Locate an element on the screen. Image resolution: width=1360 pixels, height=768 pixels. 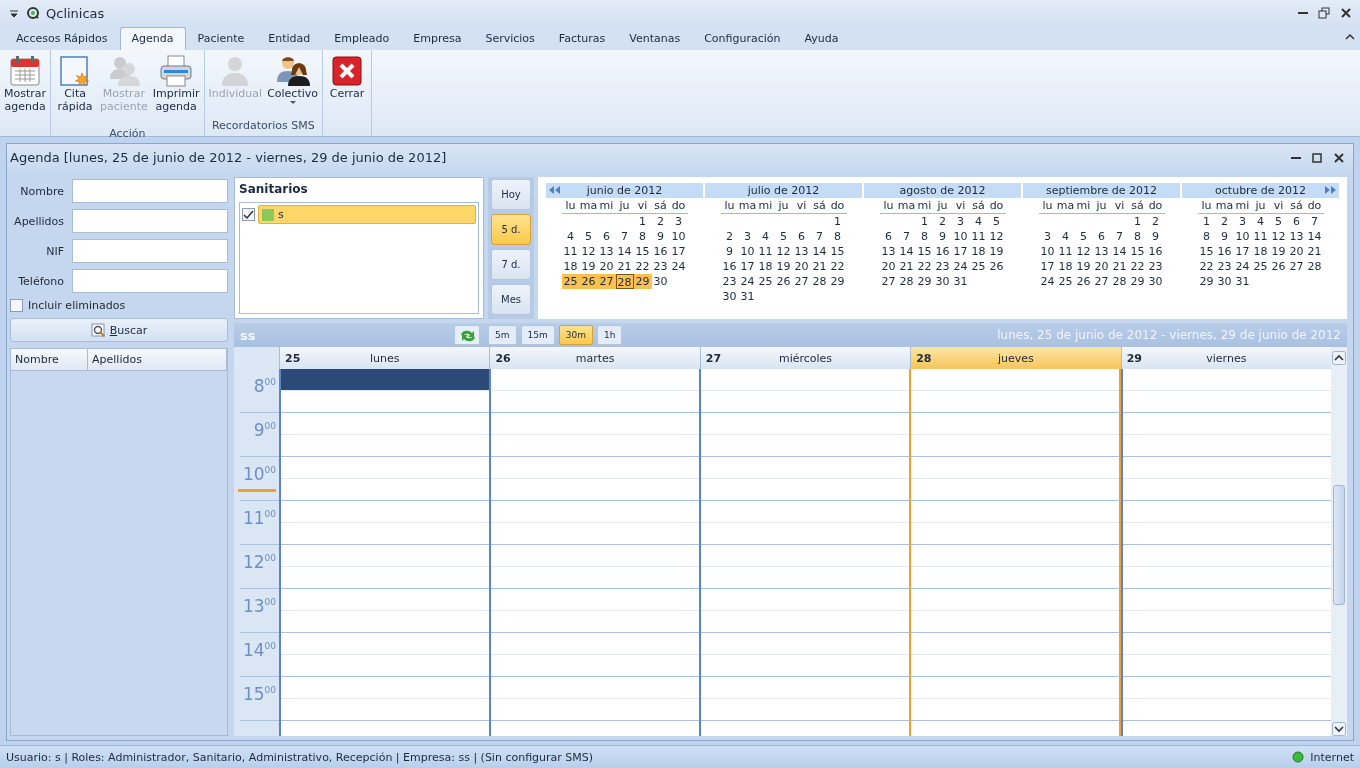
calendar-day: 15 is located at coordinates (924, 251).